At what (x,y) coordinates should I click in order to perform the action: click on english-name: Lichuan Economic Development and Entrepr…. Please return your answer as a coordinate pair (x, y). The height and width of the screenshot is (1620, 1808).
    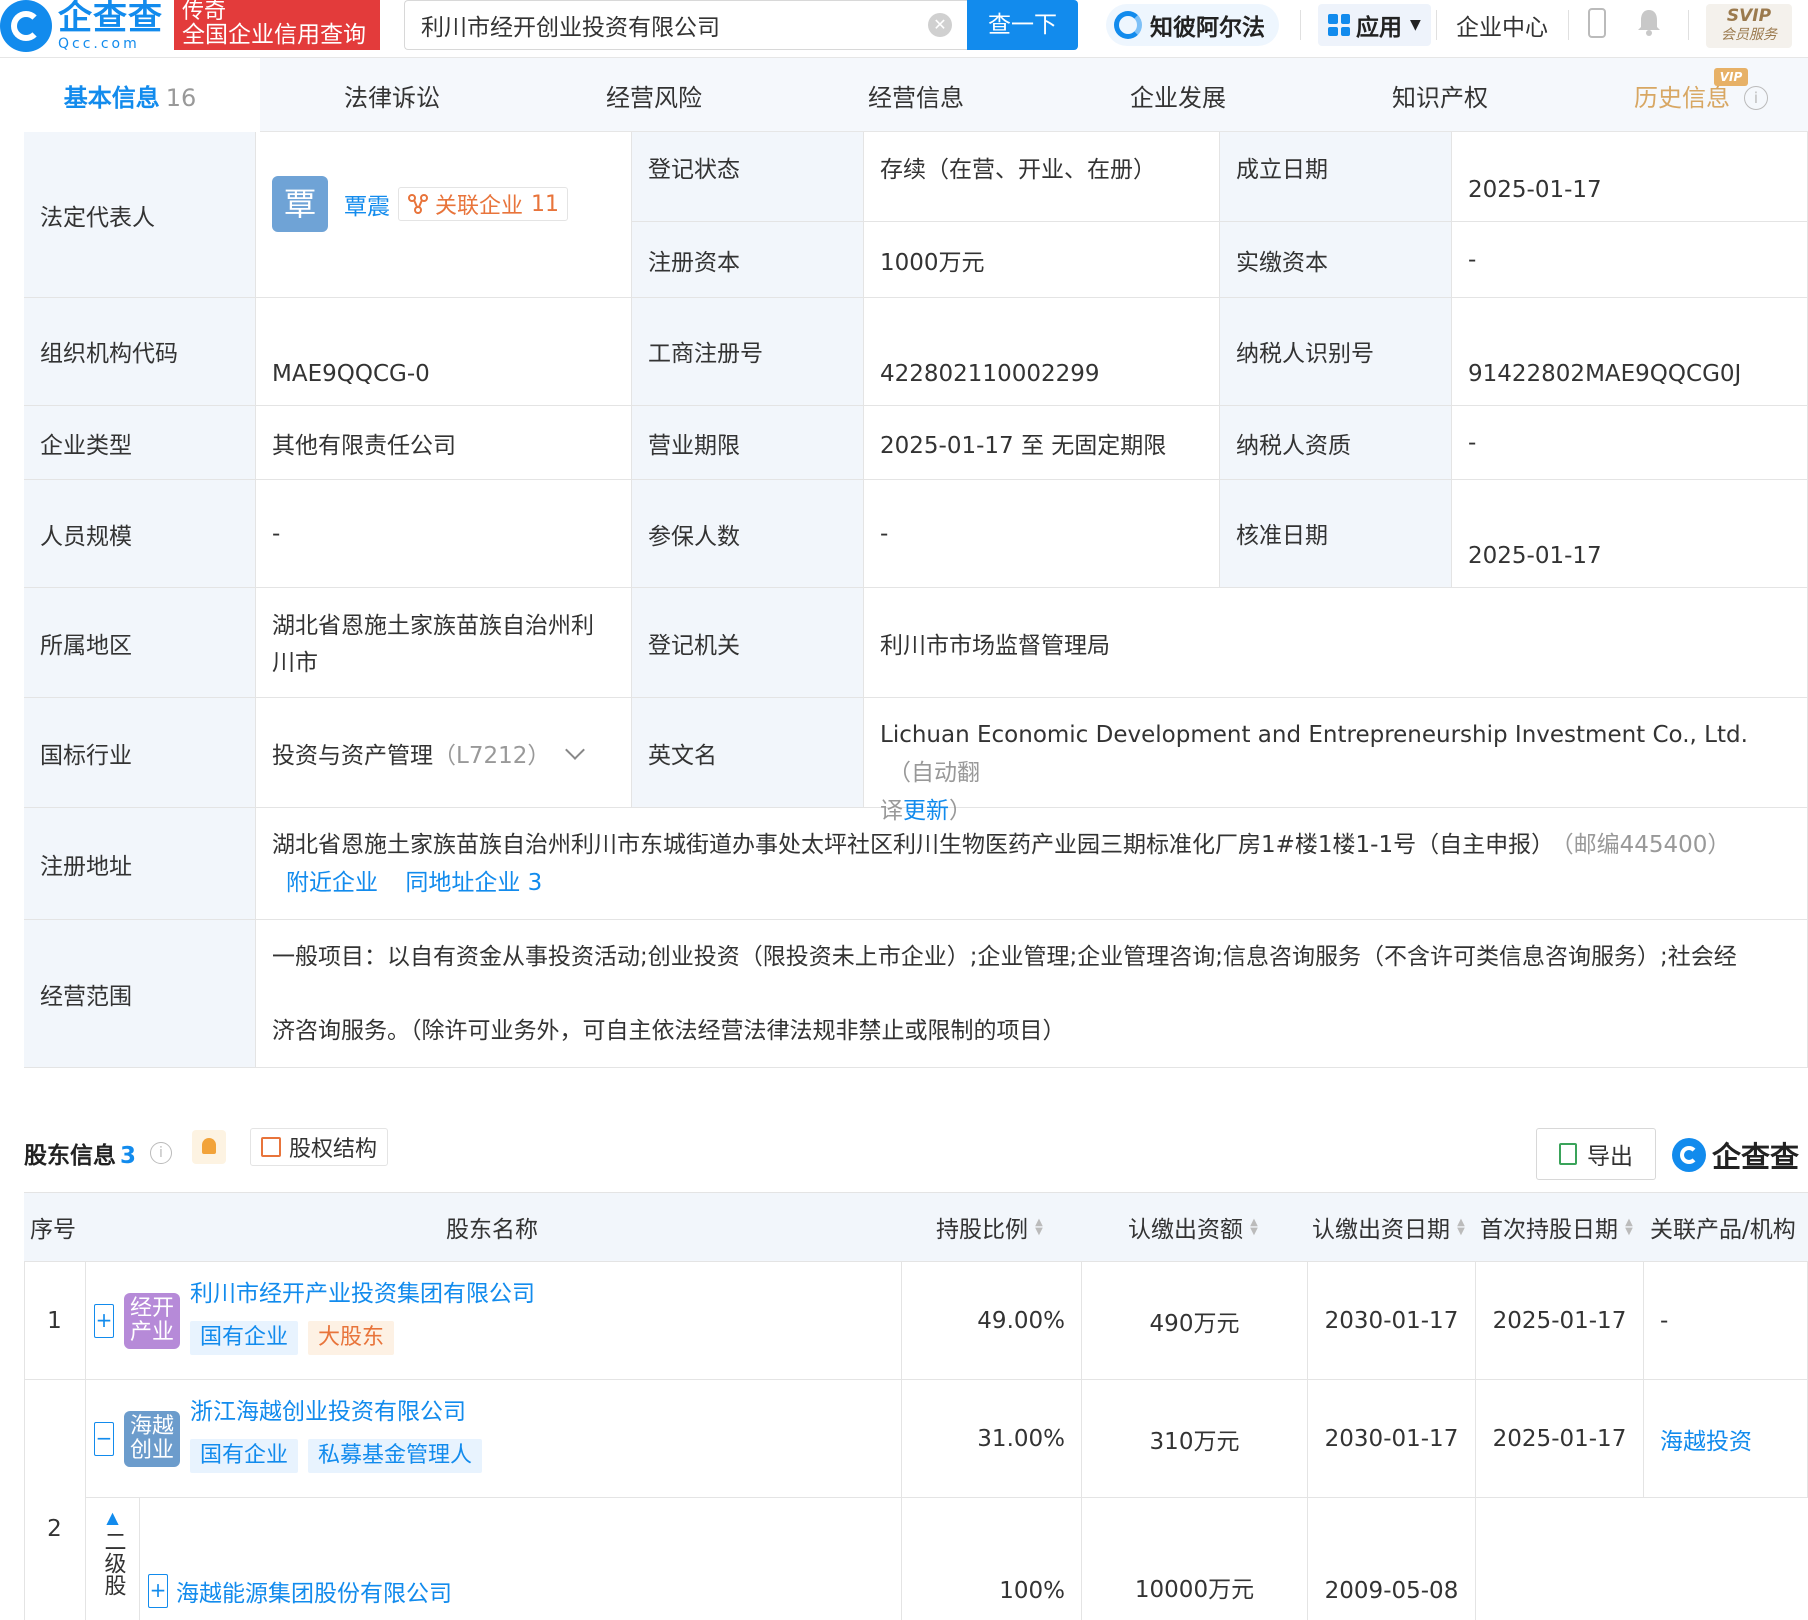
    Looking at the image, I should click on (1314, 735).